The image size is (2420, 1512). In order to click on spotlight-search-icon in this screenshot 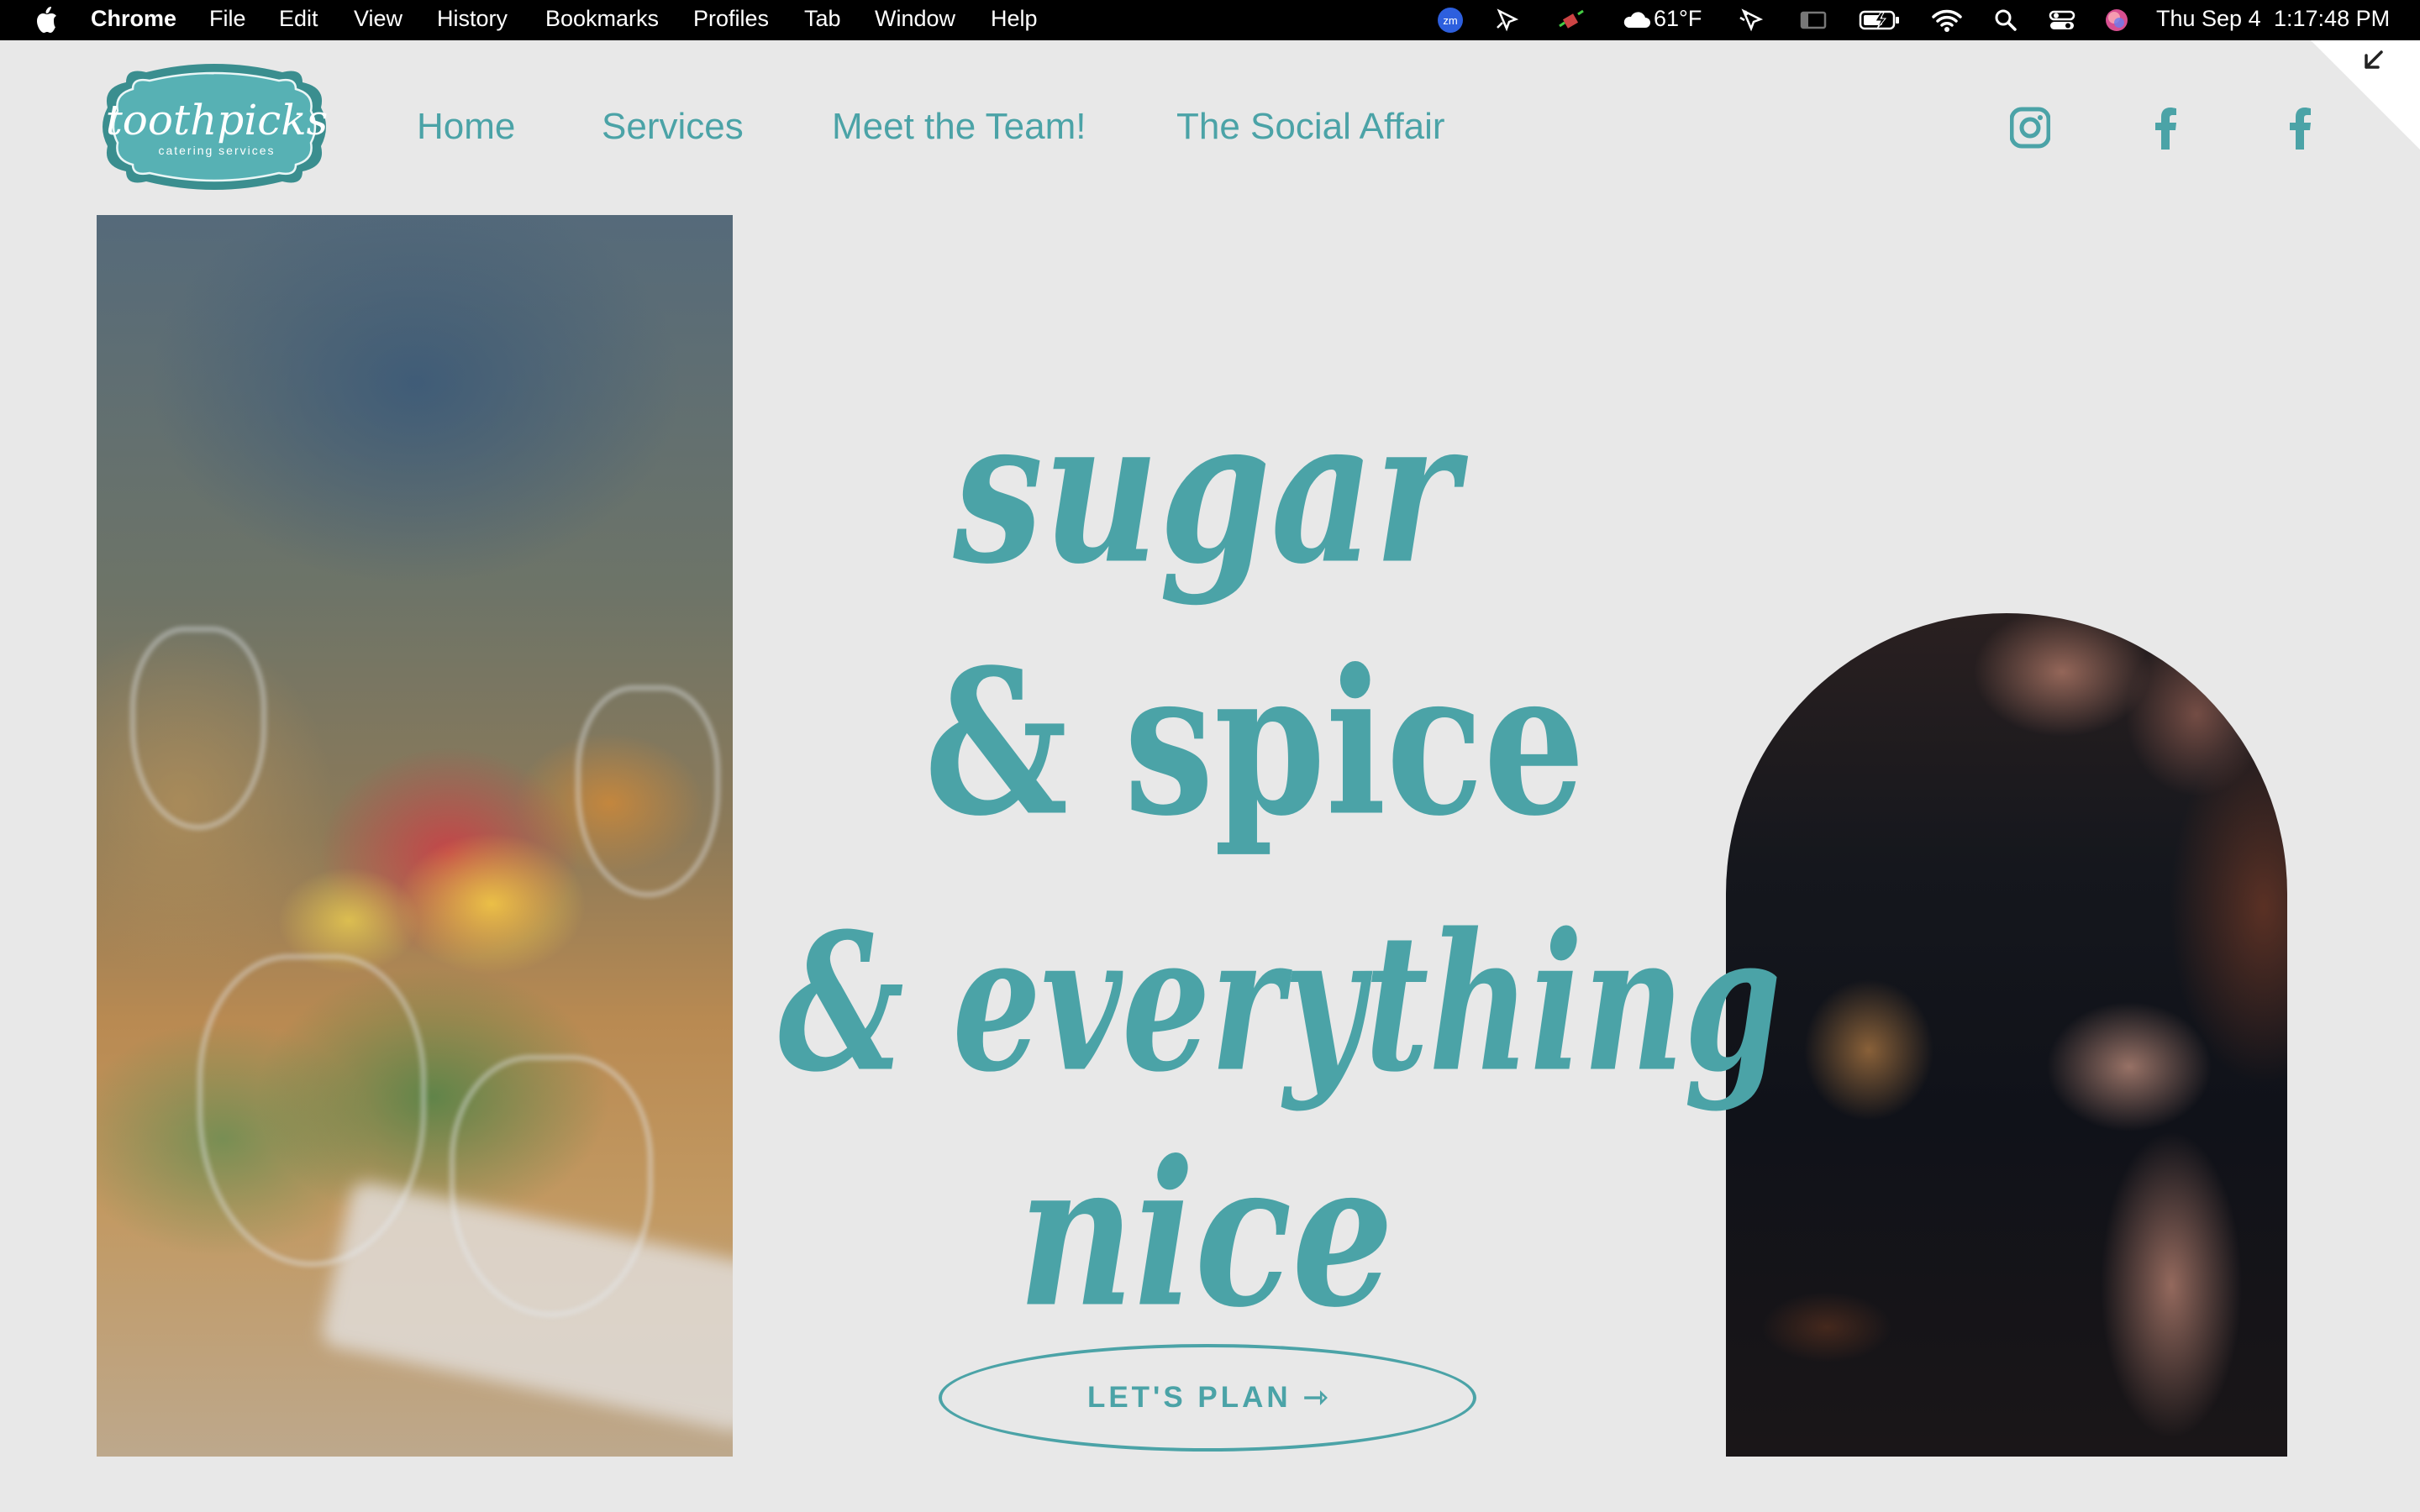, I will do `click(2005, 20)`.